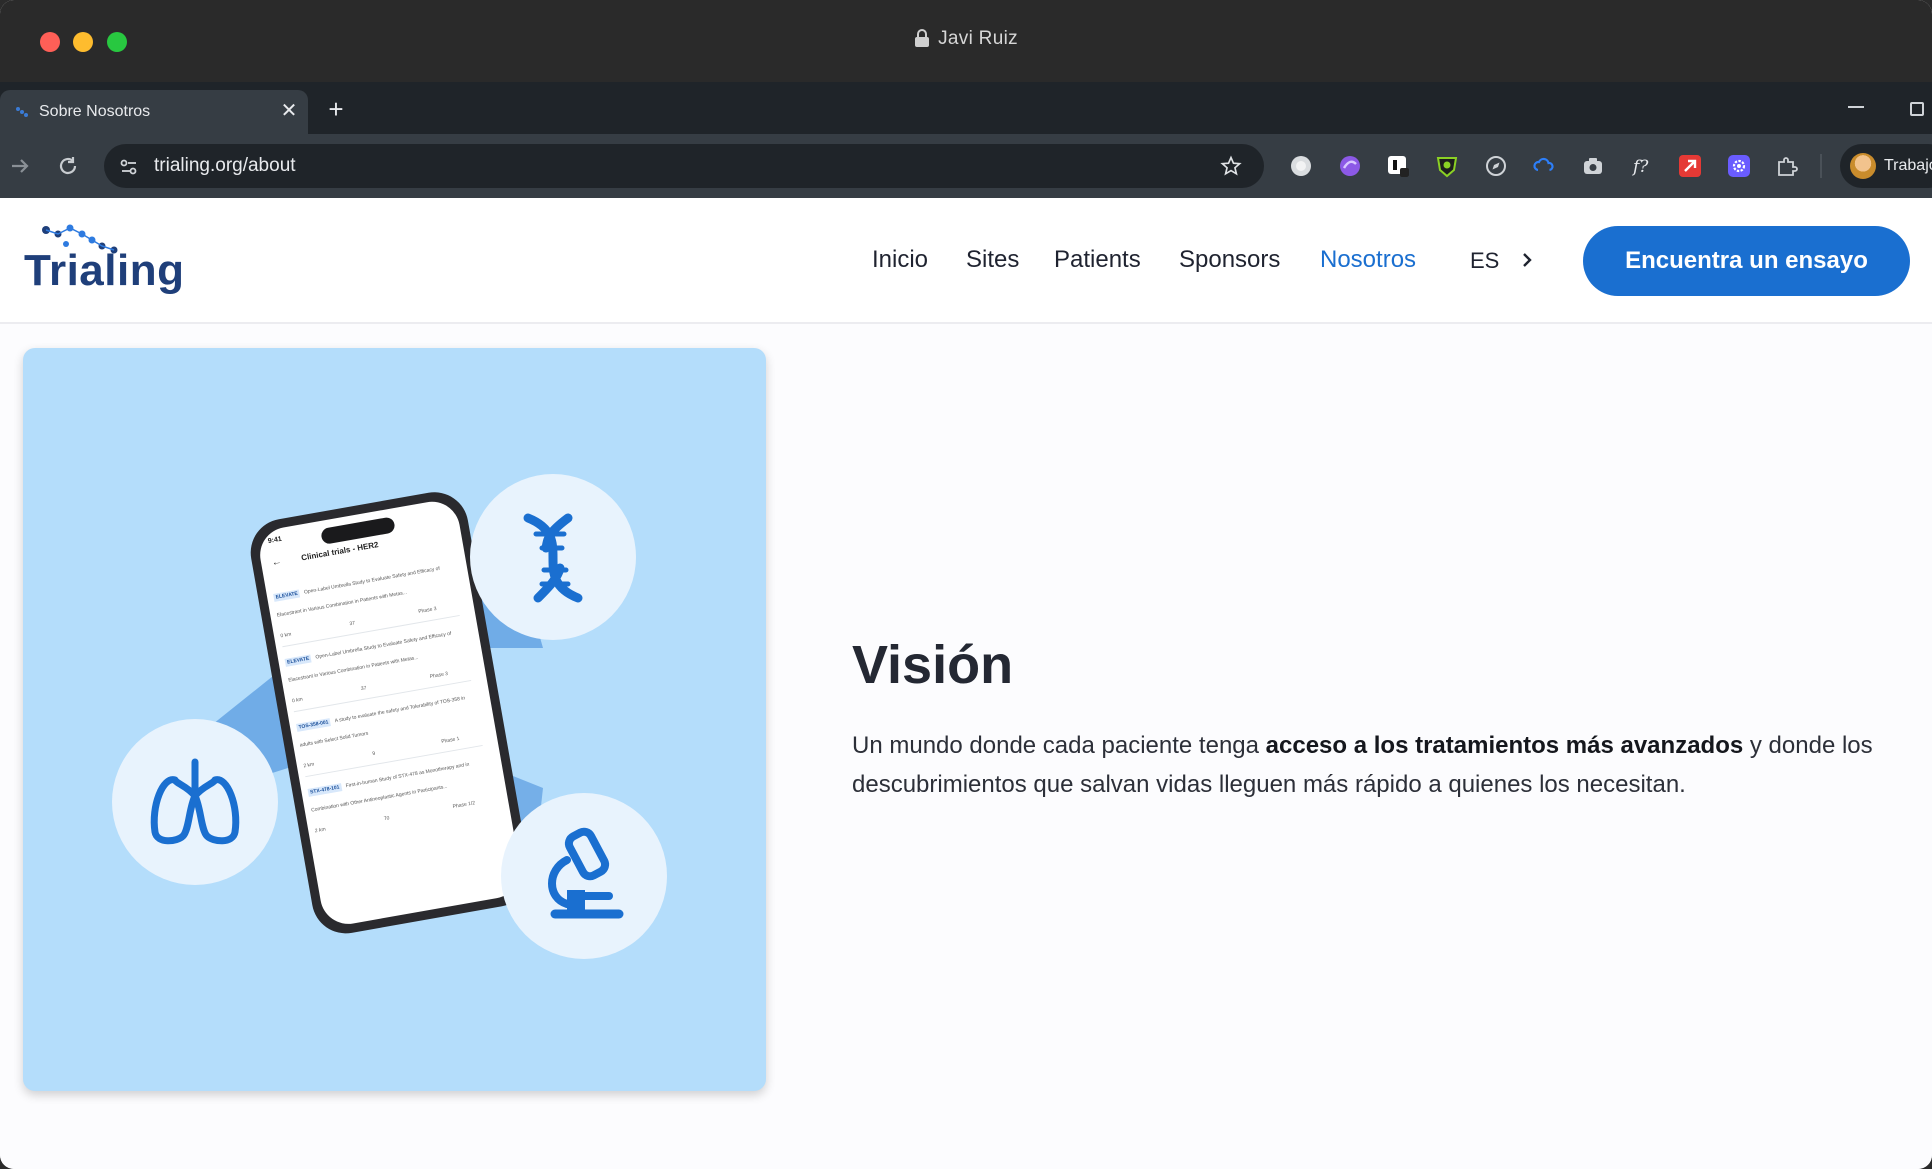 The height and width of the screenshot is (1169, 1932). Describe the element at coordinates (1447, 166) in the screenshot. I see `extension-green-shield-icon` at that location.